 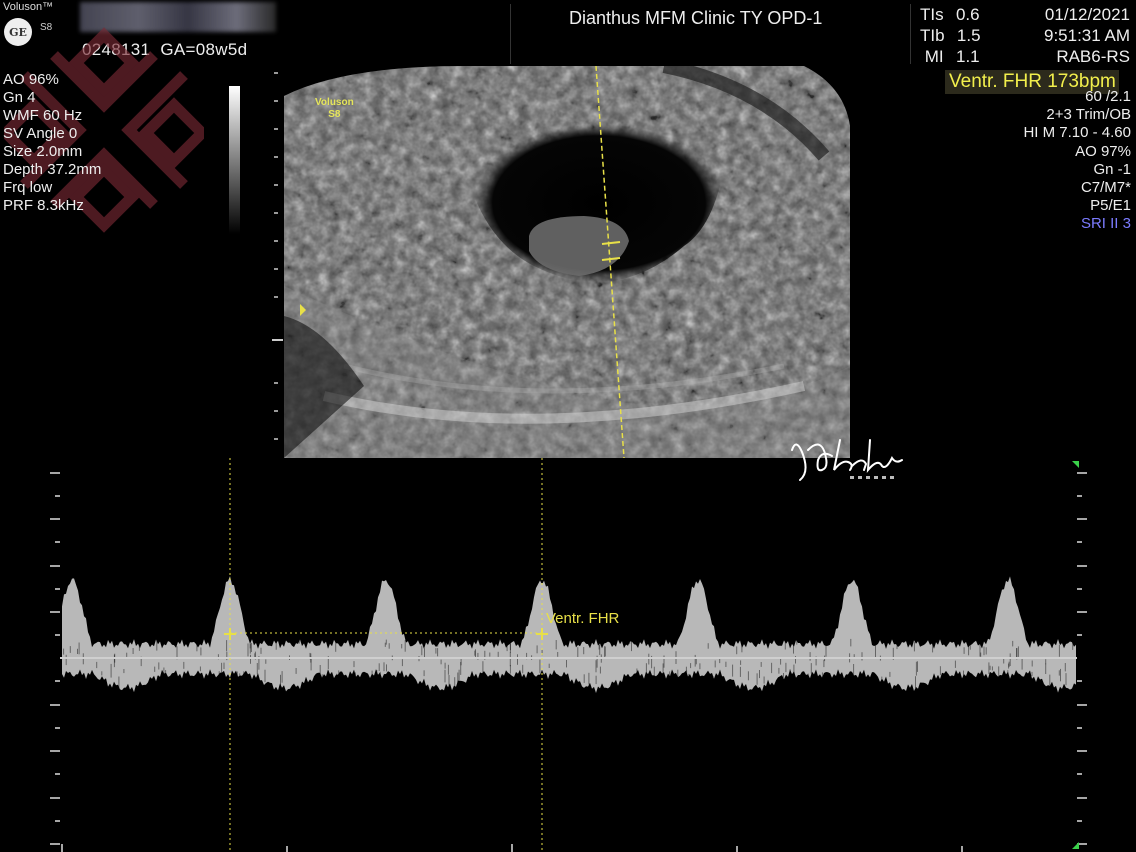 What do you see at coordinates (34, 799) in the screenshot?
I see `axis-left-tick-neg75: -75` at bounding box center [34, 799].